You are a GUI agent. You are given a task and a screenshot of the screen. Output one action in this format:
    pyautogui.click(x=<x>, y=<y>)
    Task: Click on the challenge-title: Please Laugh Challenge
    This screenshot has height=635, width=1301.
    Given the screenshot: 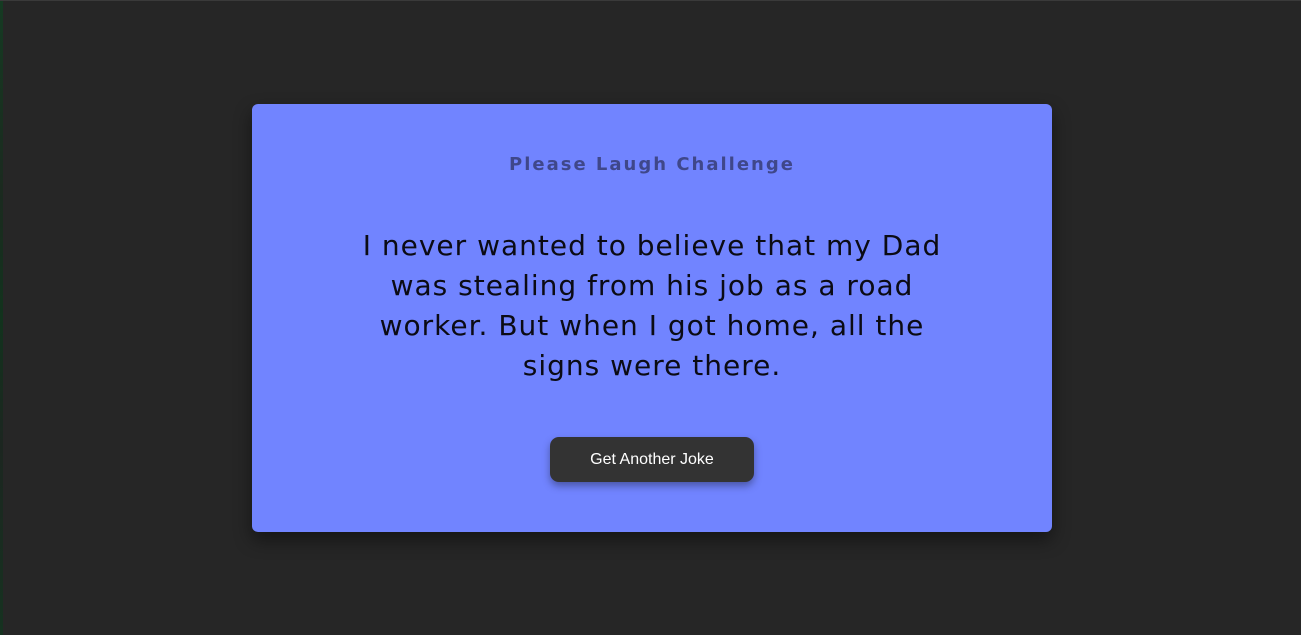 What is the action you would take?
    pyautogui.click(x=652, y=164)
    